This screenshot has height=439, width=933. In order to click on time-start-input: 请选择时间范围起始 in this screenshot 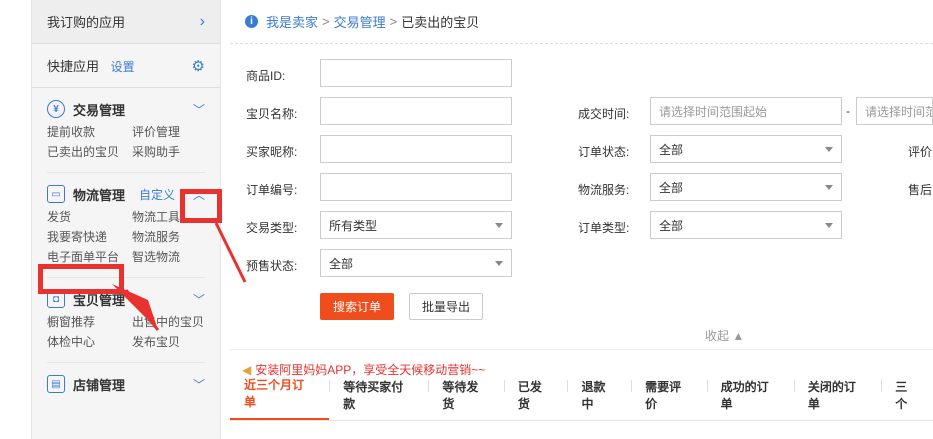, I will do `click(746, 111)`.